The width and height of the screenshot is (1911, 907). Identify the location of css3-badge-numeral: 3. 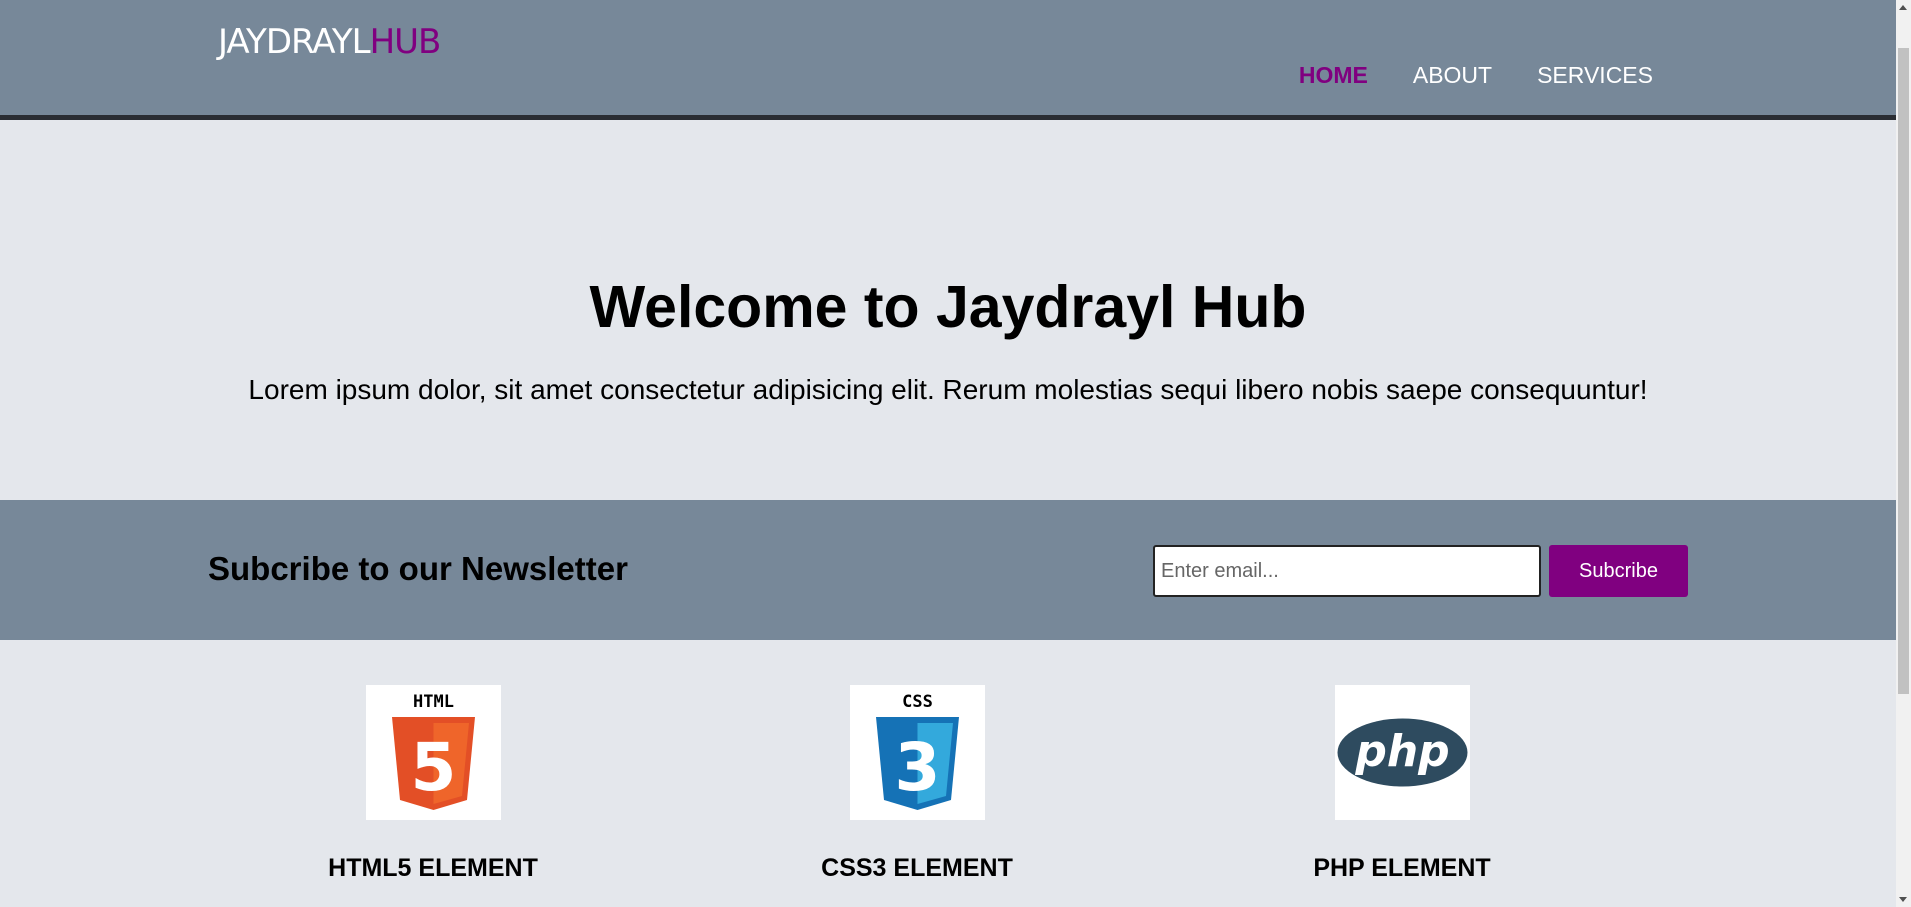
(917, 767).